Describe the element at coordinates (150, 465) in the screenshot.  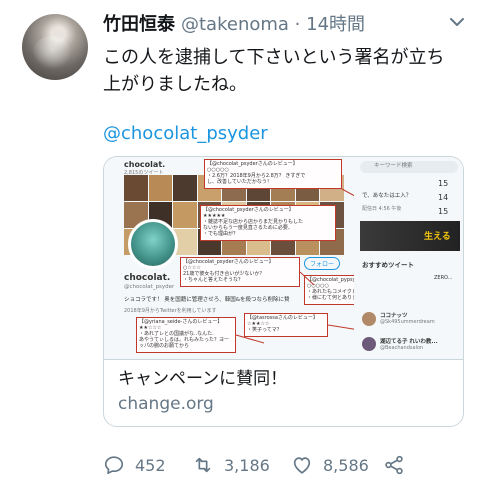
I see `reply-count: 452` at that location.